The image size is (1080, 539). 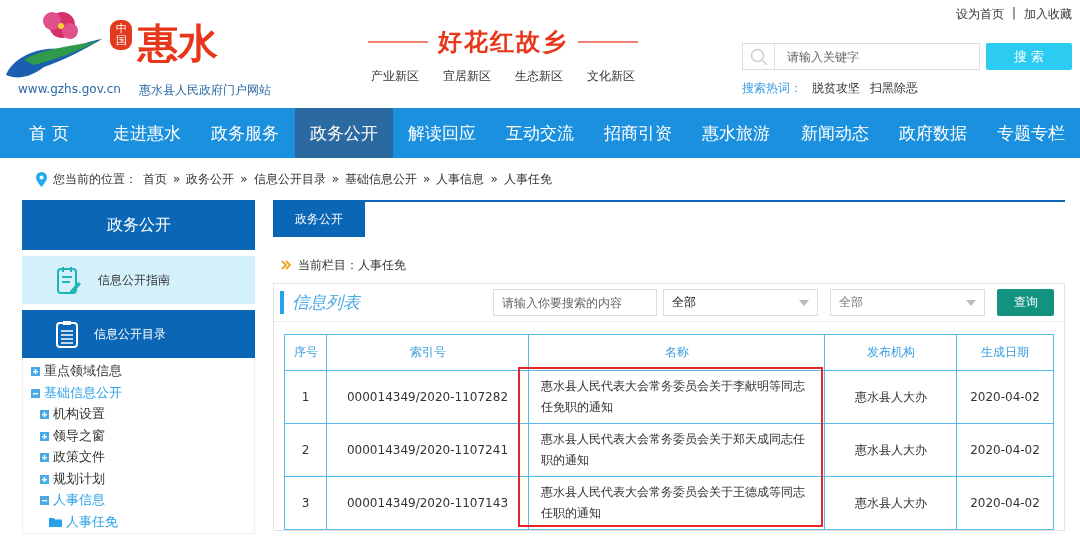 I want to click on breadcrumb-link: 首页, so click(x=155, y=179).